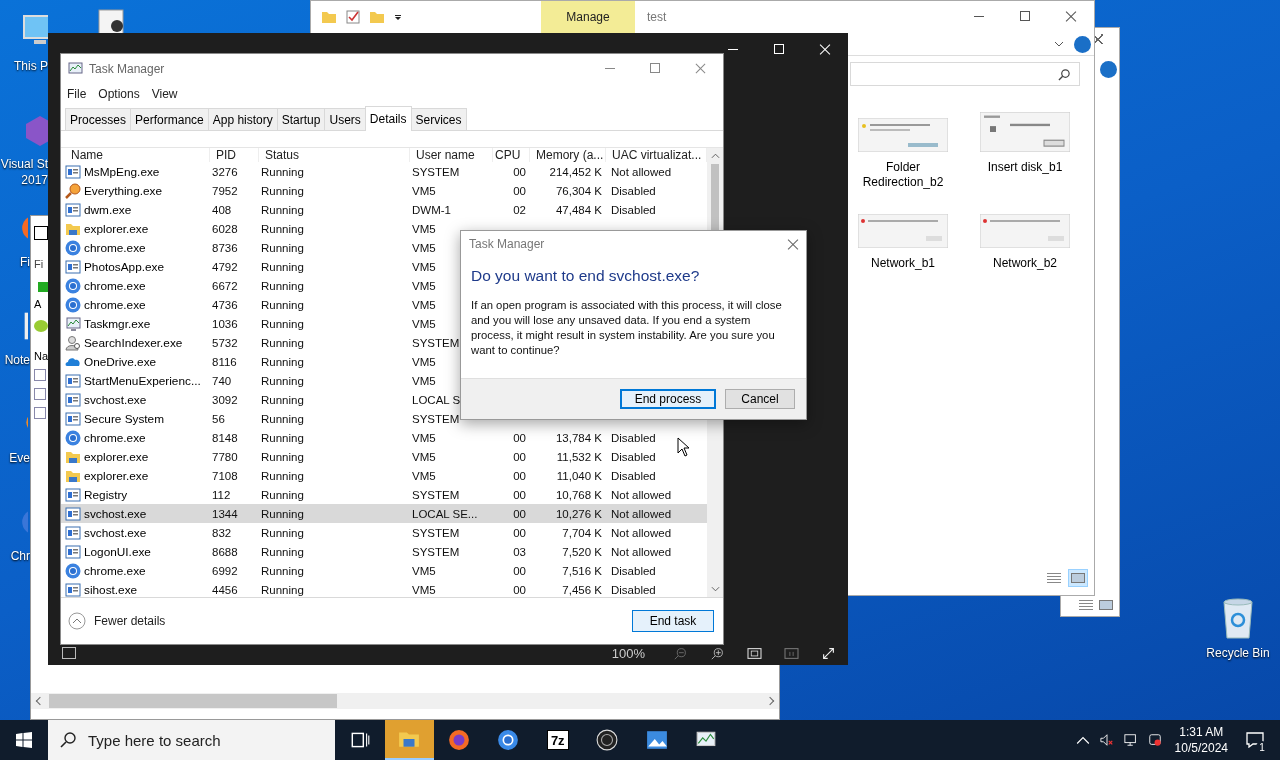  What do you see at coordinates (384, 494) in the screenshot?
I see `table-row: Registry 112 Running SYSTEM 00 10,768 K Not allowed` at bounding box center [384, 494].